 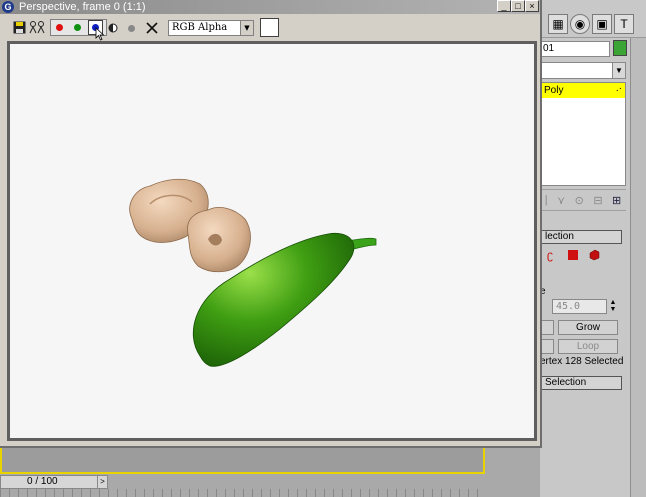 I want to click on object-name-field: 01, so click(x=575, y=49).